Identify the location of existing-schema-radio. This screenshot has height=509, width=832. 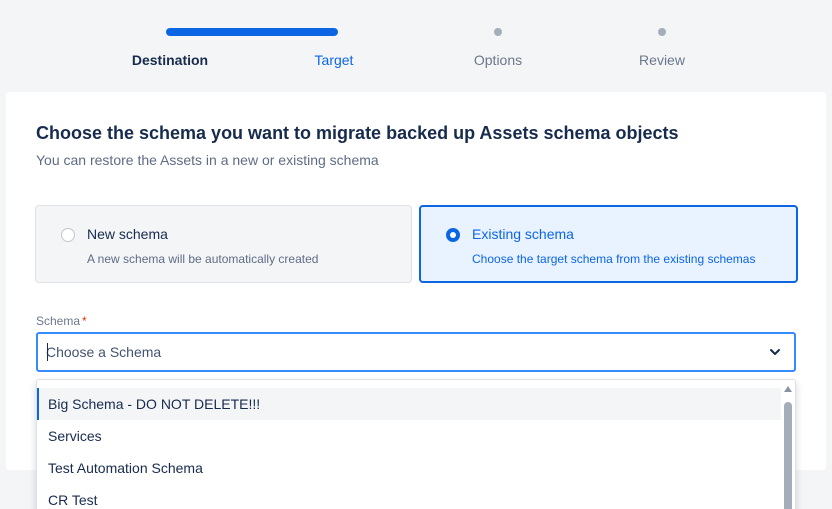
(453, 235).